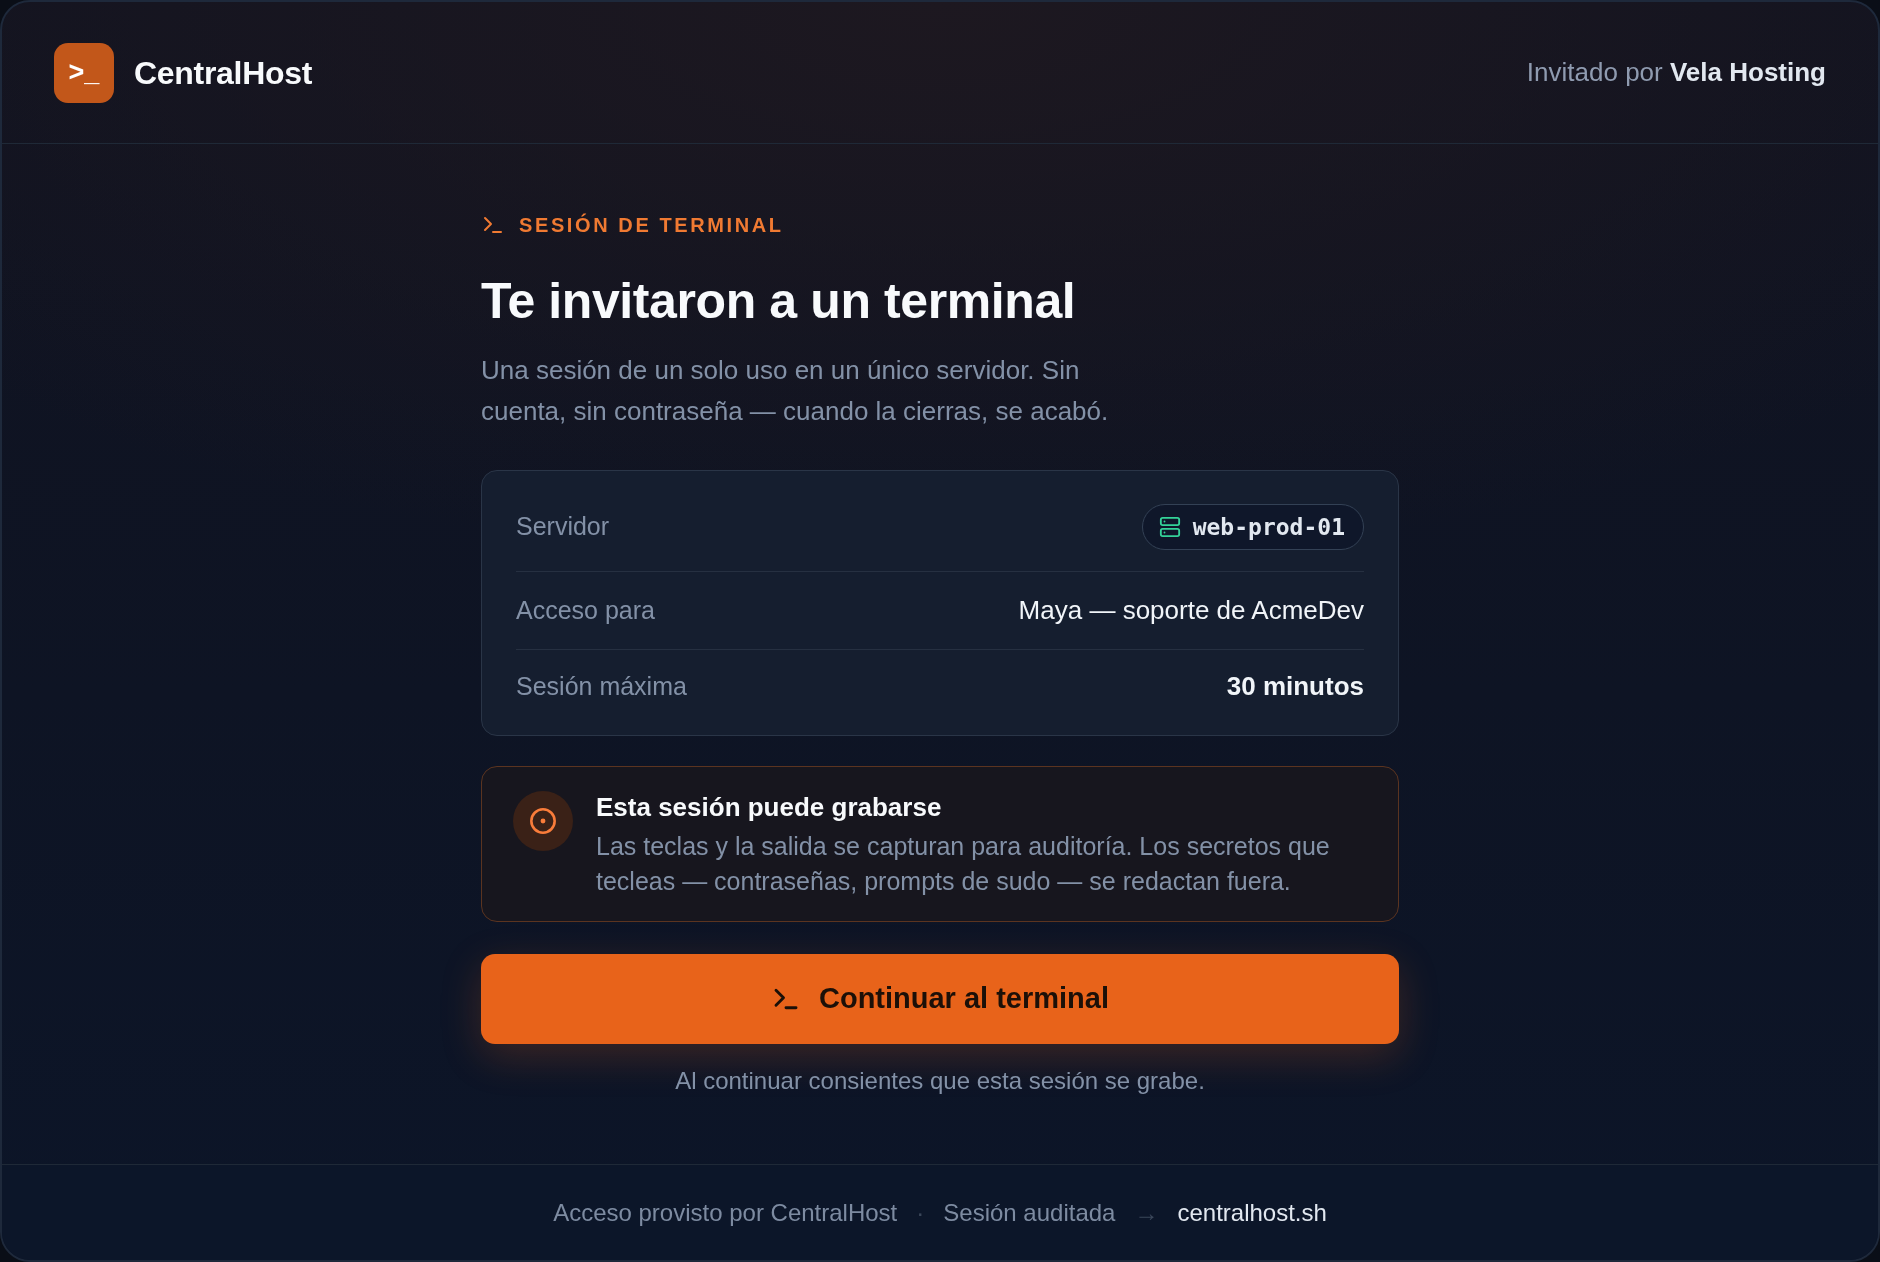 The height and width of the screenshot is (1262, 1880). I want to click on continue-button: Continuar al terminal, so click(940, 999).